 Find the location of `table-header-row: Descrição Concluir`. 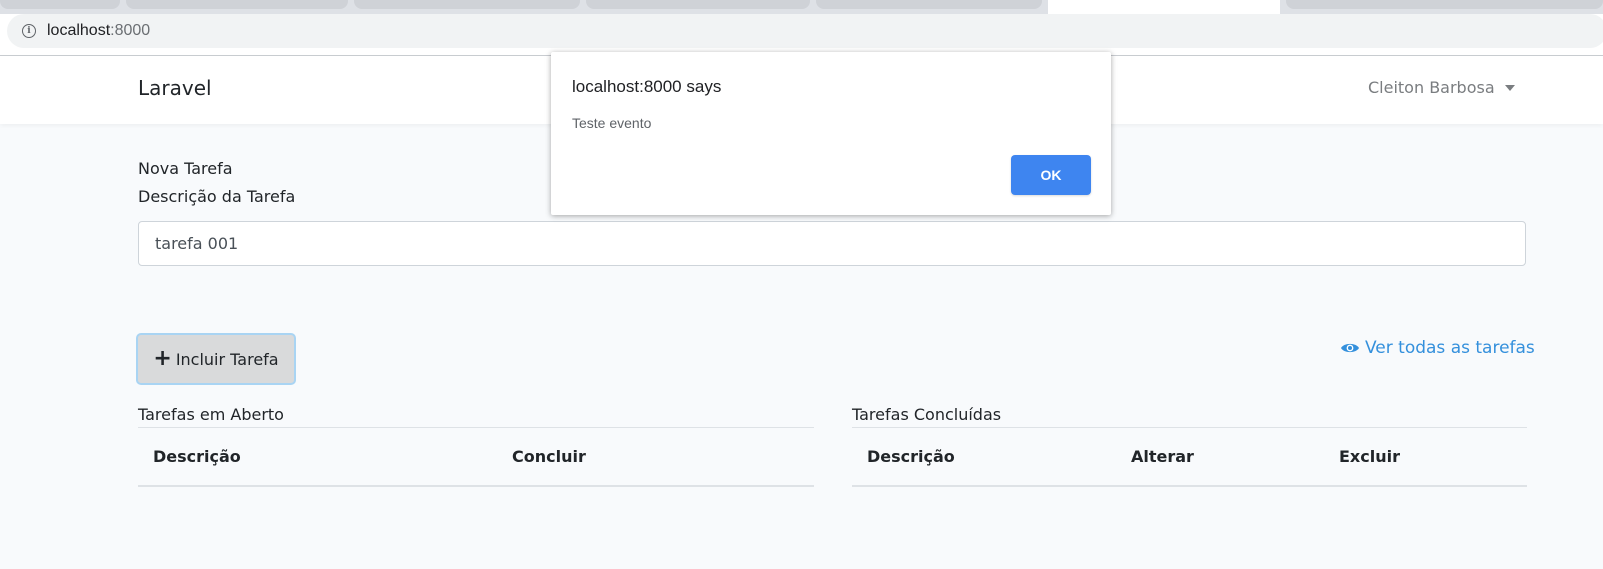

table-header-row: Descrição Concluir is located at coordinates (476, 457).